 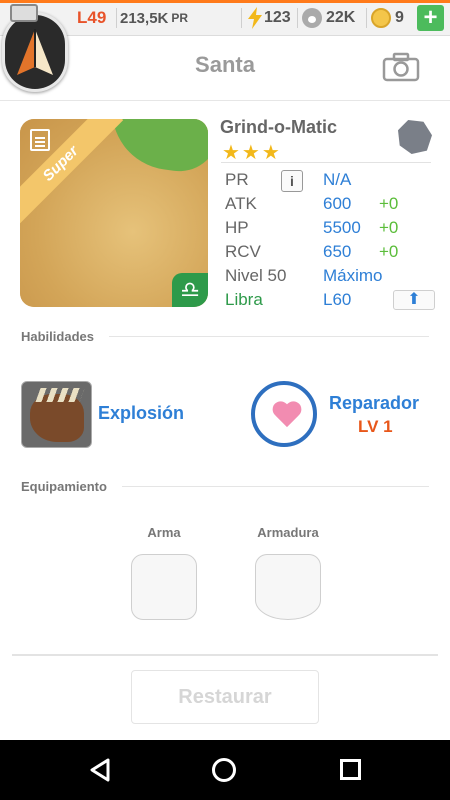 What do you see at coordinates (337, 203) in the screenshot?
I see `stat-value: 600` at bounding box center [337, 203].